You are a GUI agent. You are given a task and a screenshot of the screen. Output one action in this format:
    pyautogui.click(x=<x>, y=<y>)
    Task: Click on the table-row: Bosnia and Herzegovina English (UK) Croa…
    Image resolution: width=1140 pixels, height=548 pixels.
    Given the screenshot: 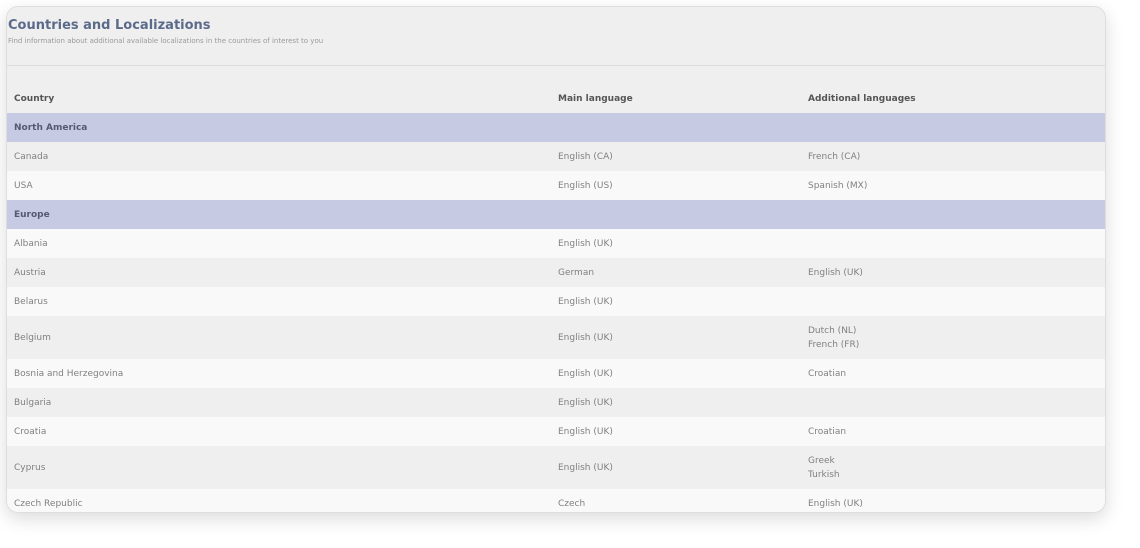 What is the action you would take?
    pyautogui.click(x=556, y=373)
    